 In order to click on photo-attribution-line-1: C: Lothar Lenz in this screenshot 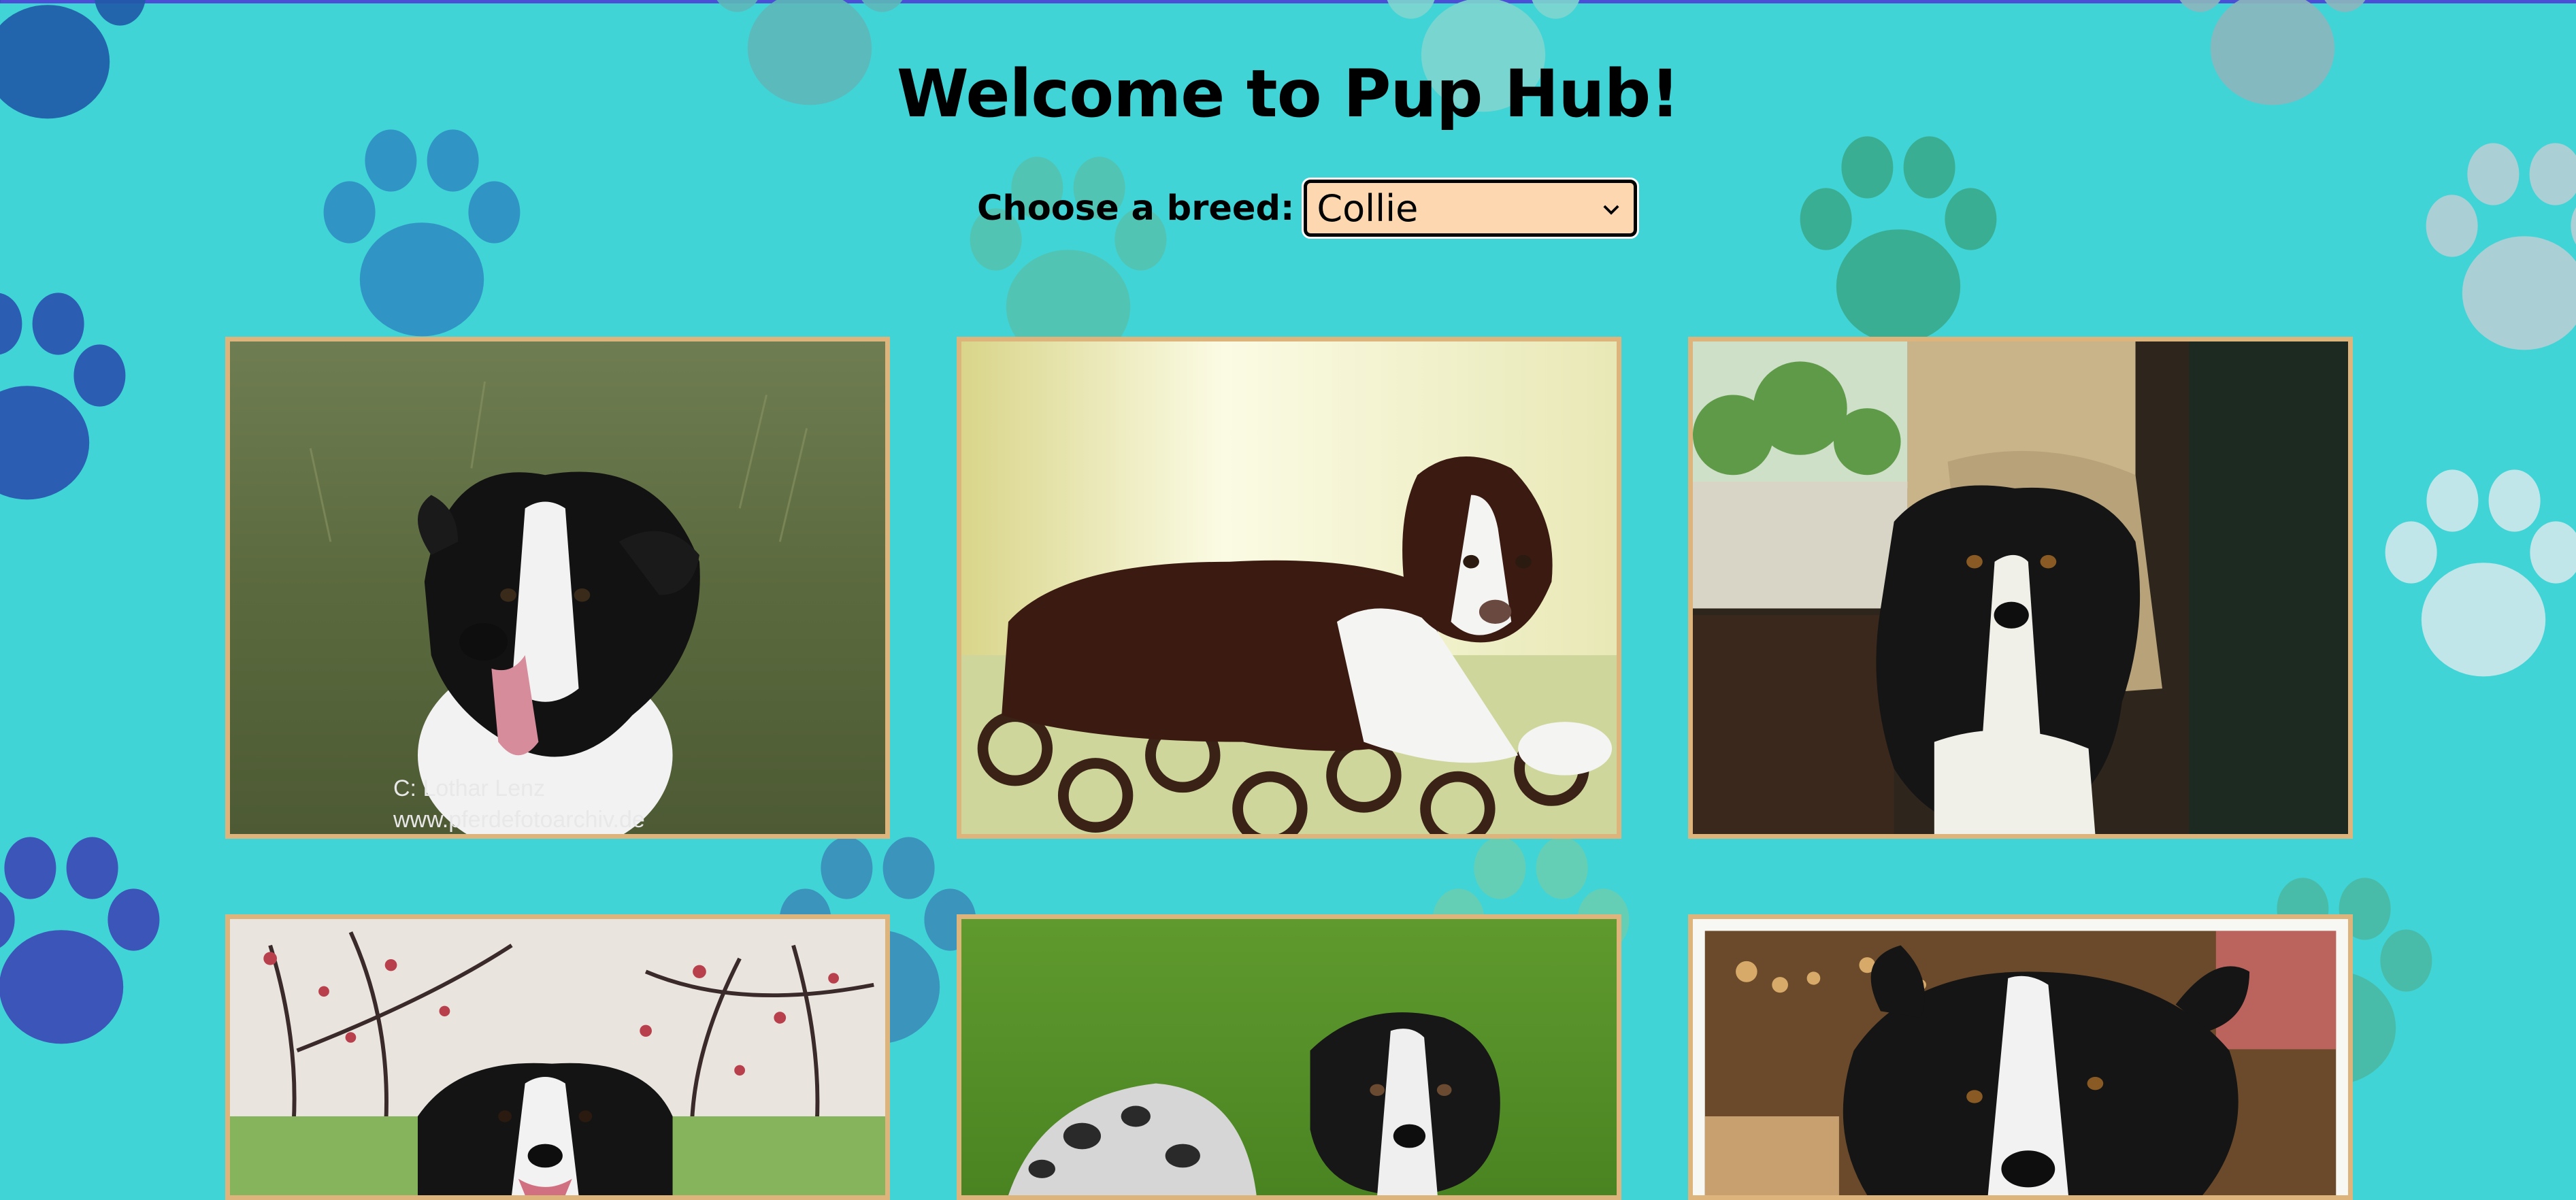, I will do `click(470, 788)`.